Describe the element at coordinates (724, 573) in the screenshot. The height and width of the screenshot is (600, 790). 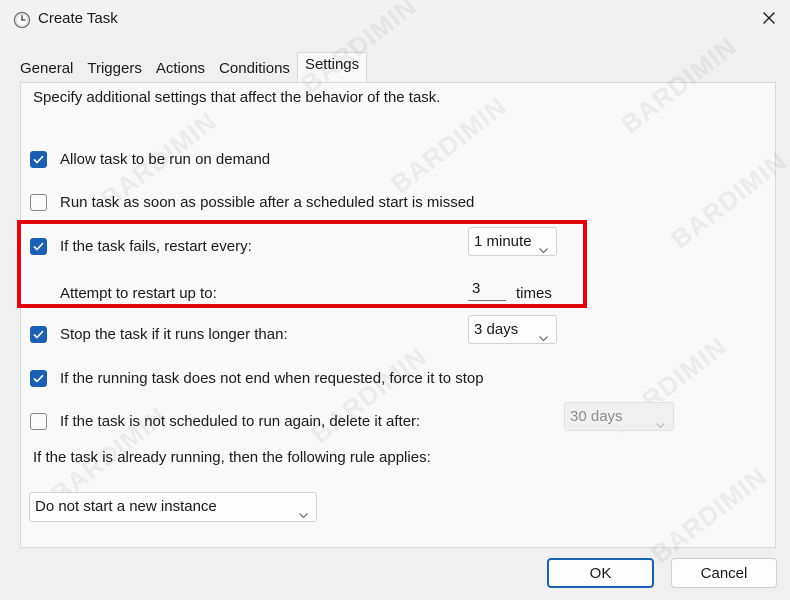
I see `cancel-button: Cancel` at that location.